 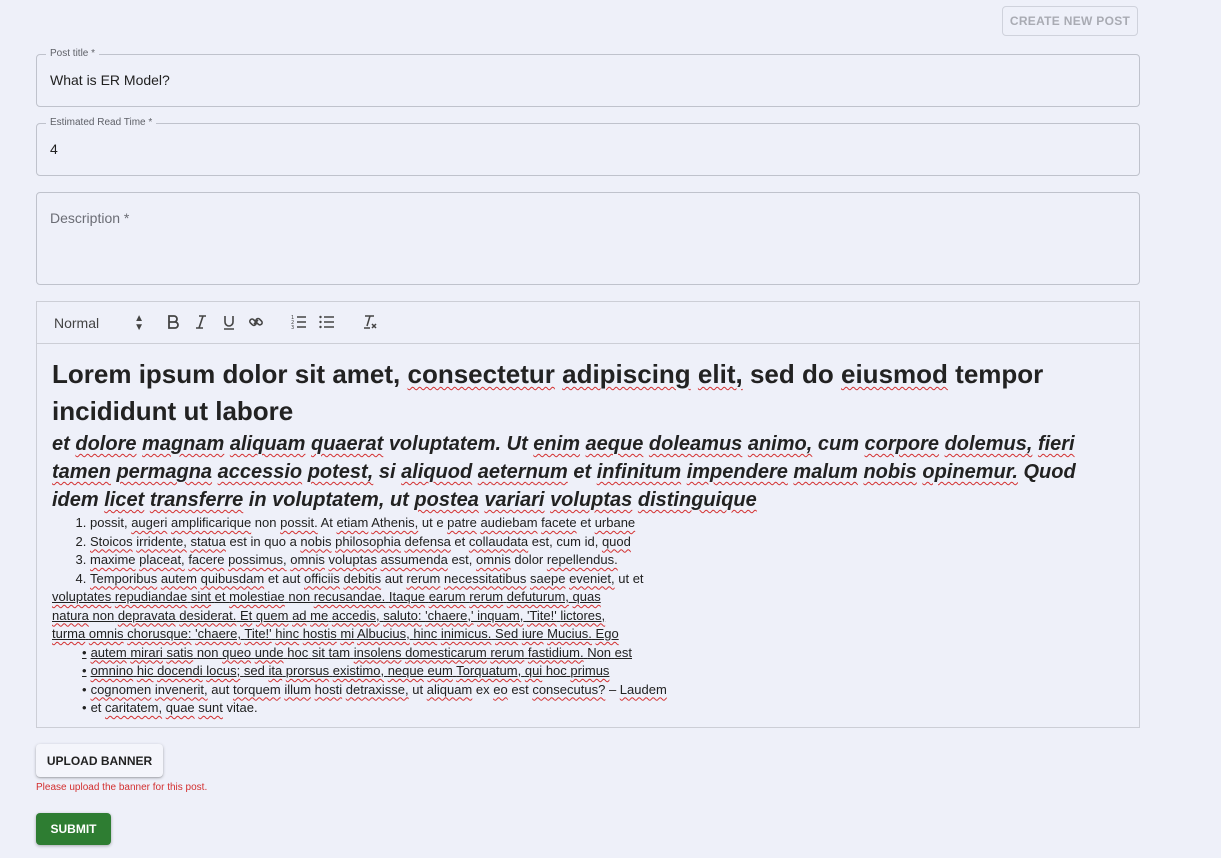 I want to click on description-field: Description *, so click(x=588, y=238).